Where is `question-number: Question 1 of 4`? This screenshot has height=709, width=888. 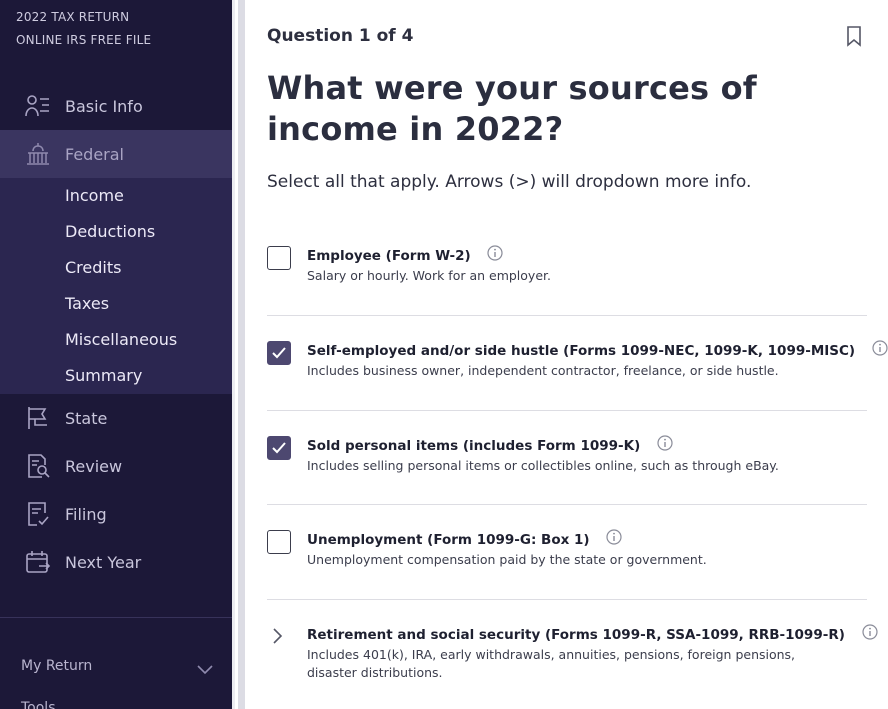
question-number: Question 1 of 4 is located at coordinates (340, 36).